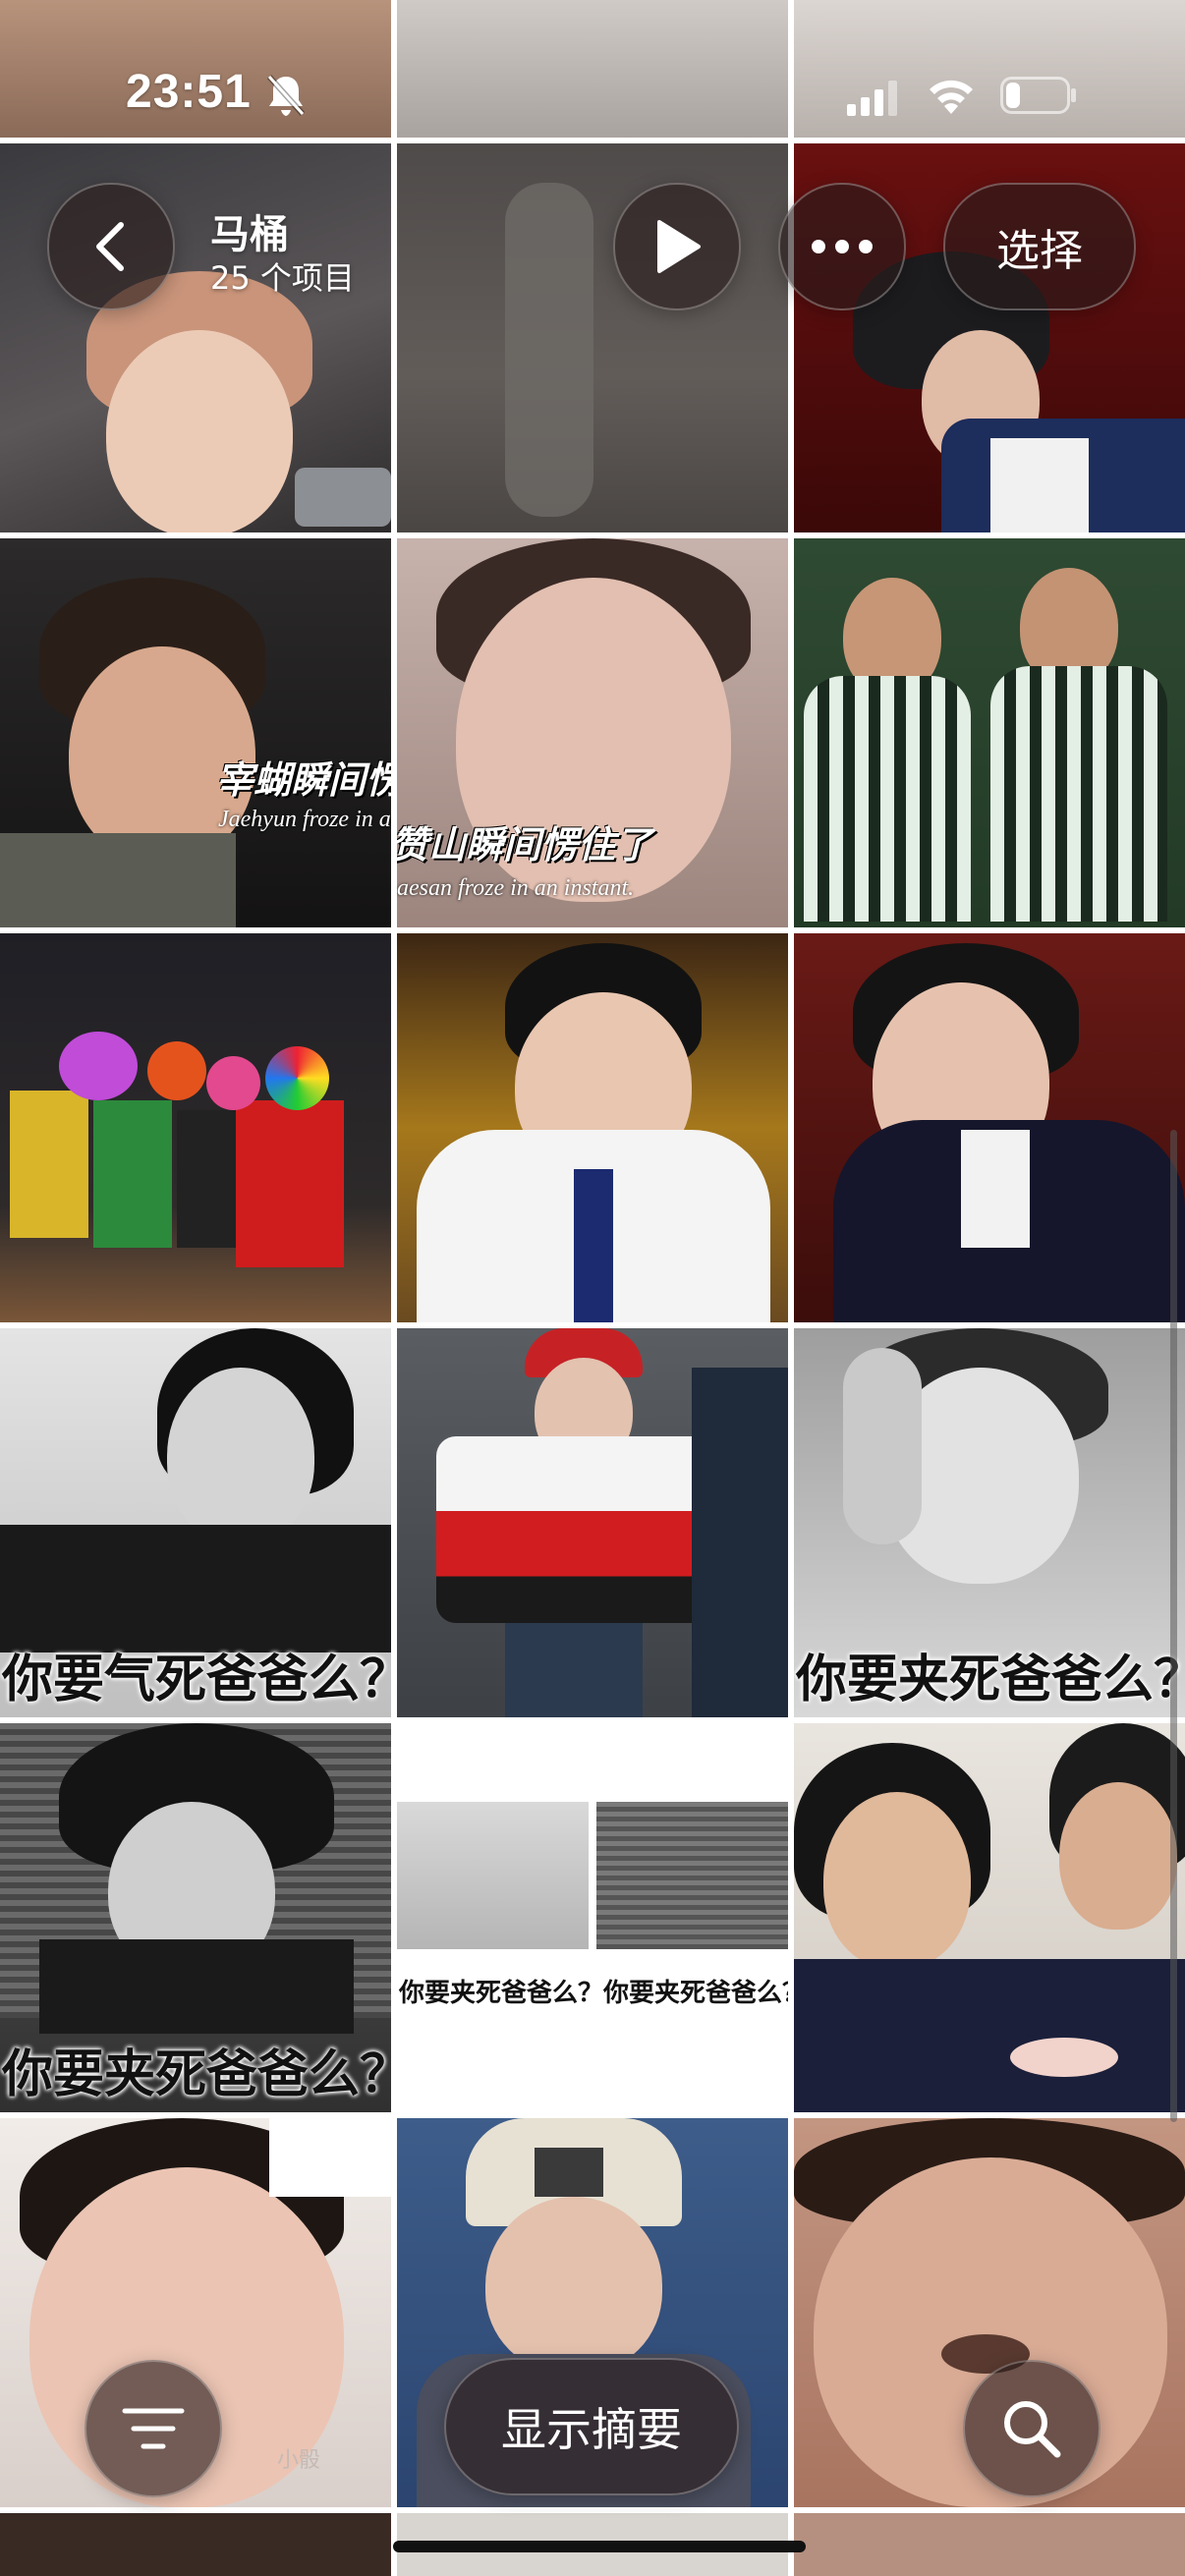 This screenshot has width=1185, height=2576. What do you see at coordinates (1040, 246) in the screenshot?
I see `select-button: 选择` at bounding box center [1040, 246].